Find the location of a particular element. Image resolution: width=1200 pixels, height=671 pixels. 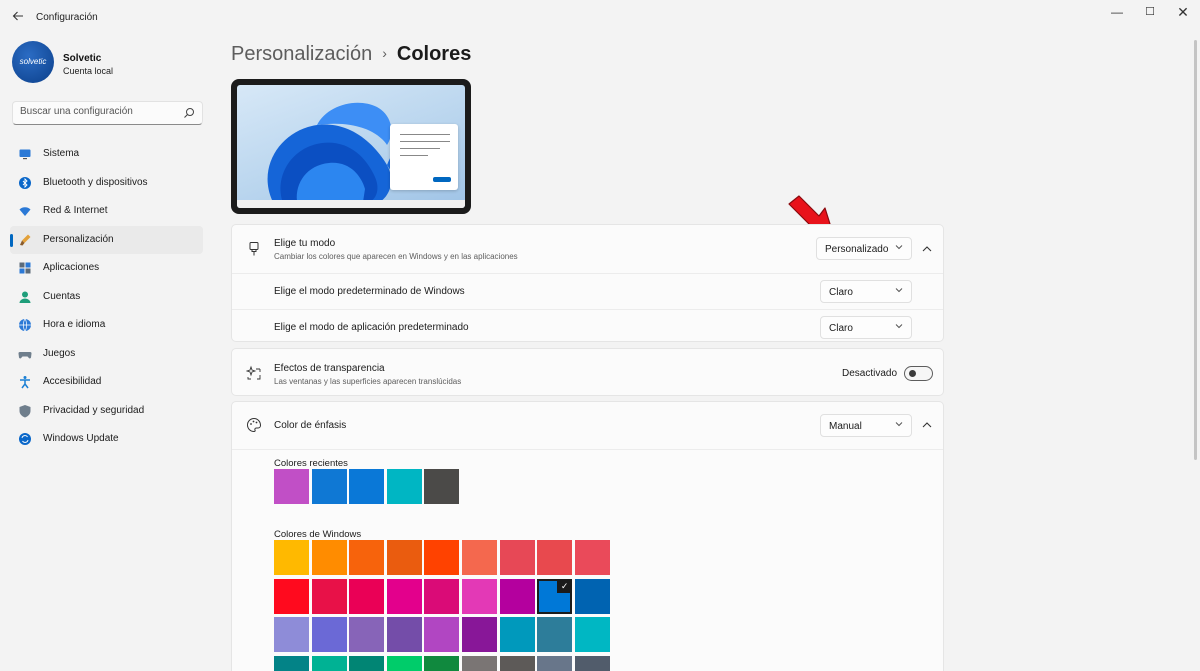

sidebar-item-windows-update: Windows Update is located at coordinates (106, 439).